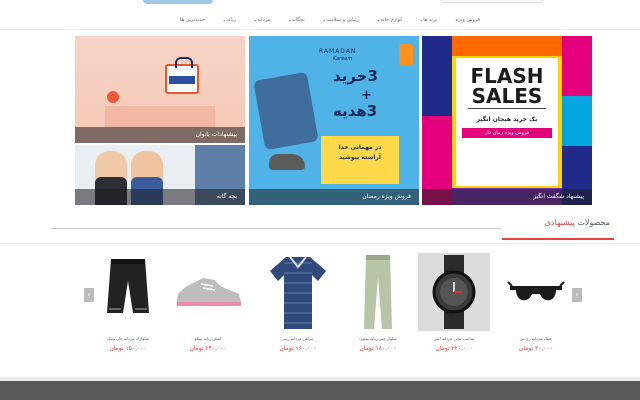 The width and height of the screenshot is (640, 400). I want to click on product-name: کفش زنانه پیتکو, so click(208, 338).